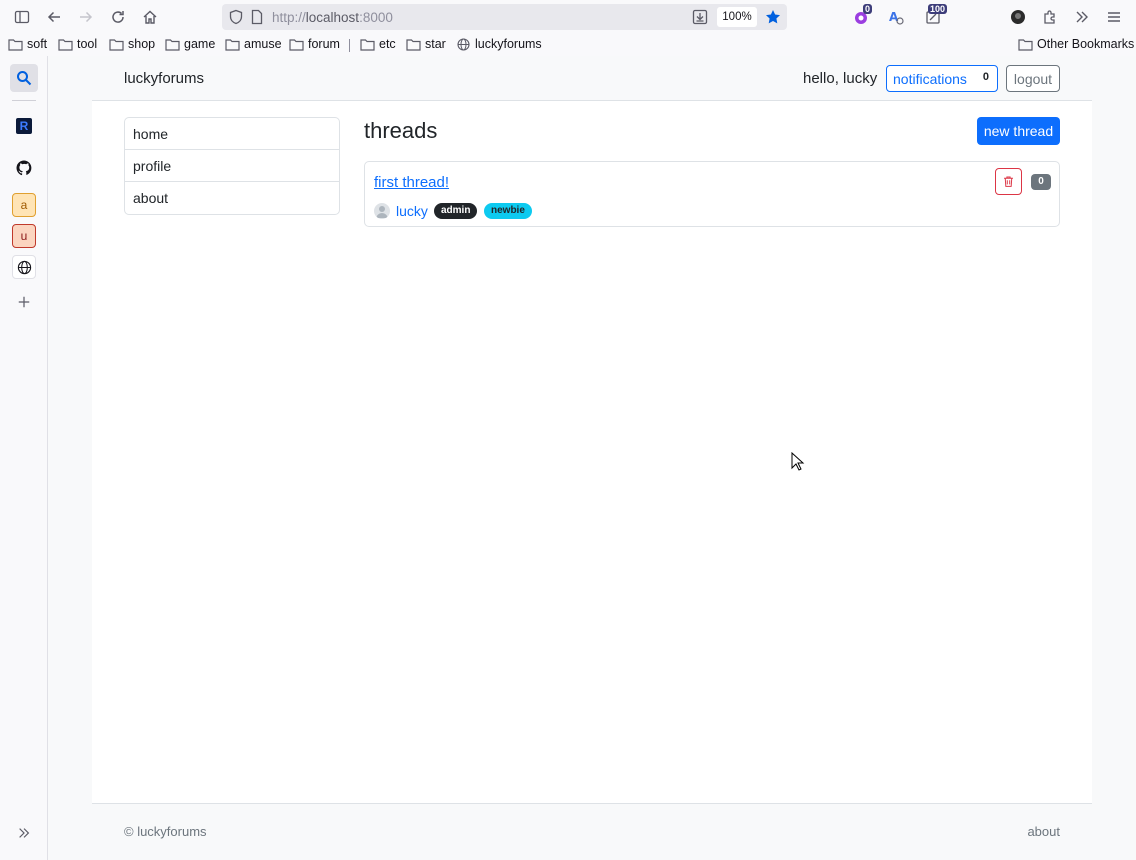  What do you see at coordinates (1082, 17) in the screenshot?
I see `overflow-chevrons-icon` at bounding box center [1082, 17].